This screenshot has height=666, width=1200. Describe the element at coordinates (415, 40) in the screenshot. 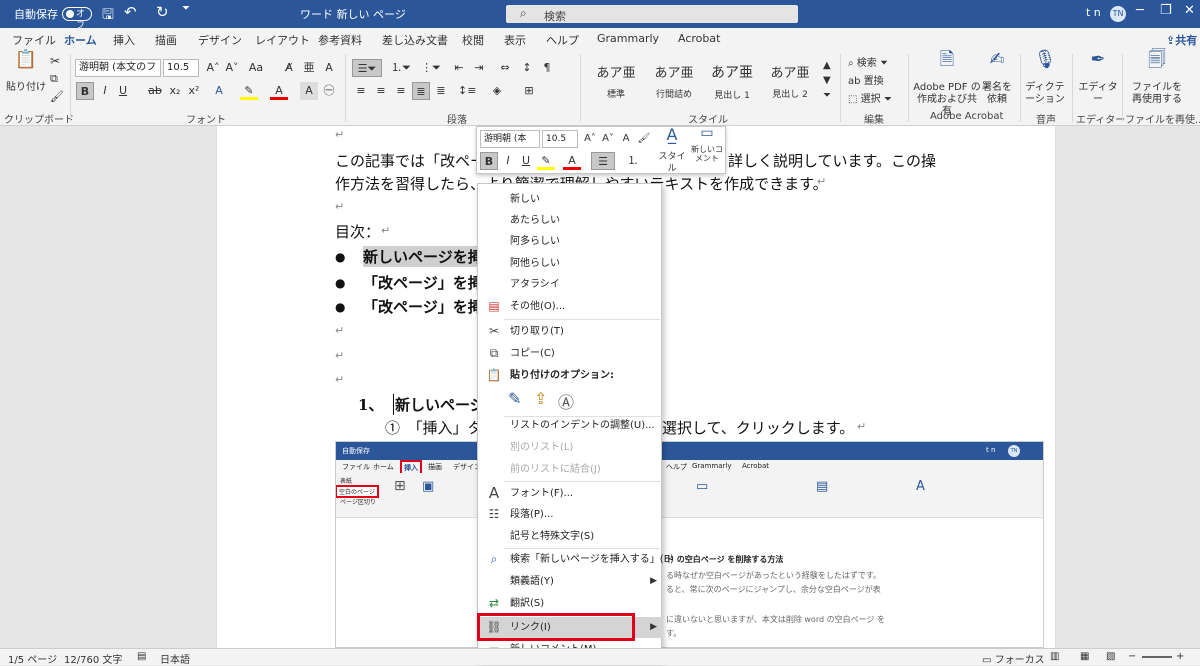

I see `tab-mailings: 差し込み文書` at that location.